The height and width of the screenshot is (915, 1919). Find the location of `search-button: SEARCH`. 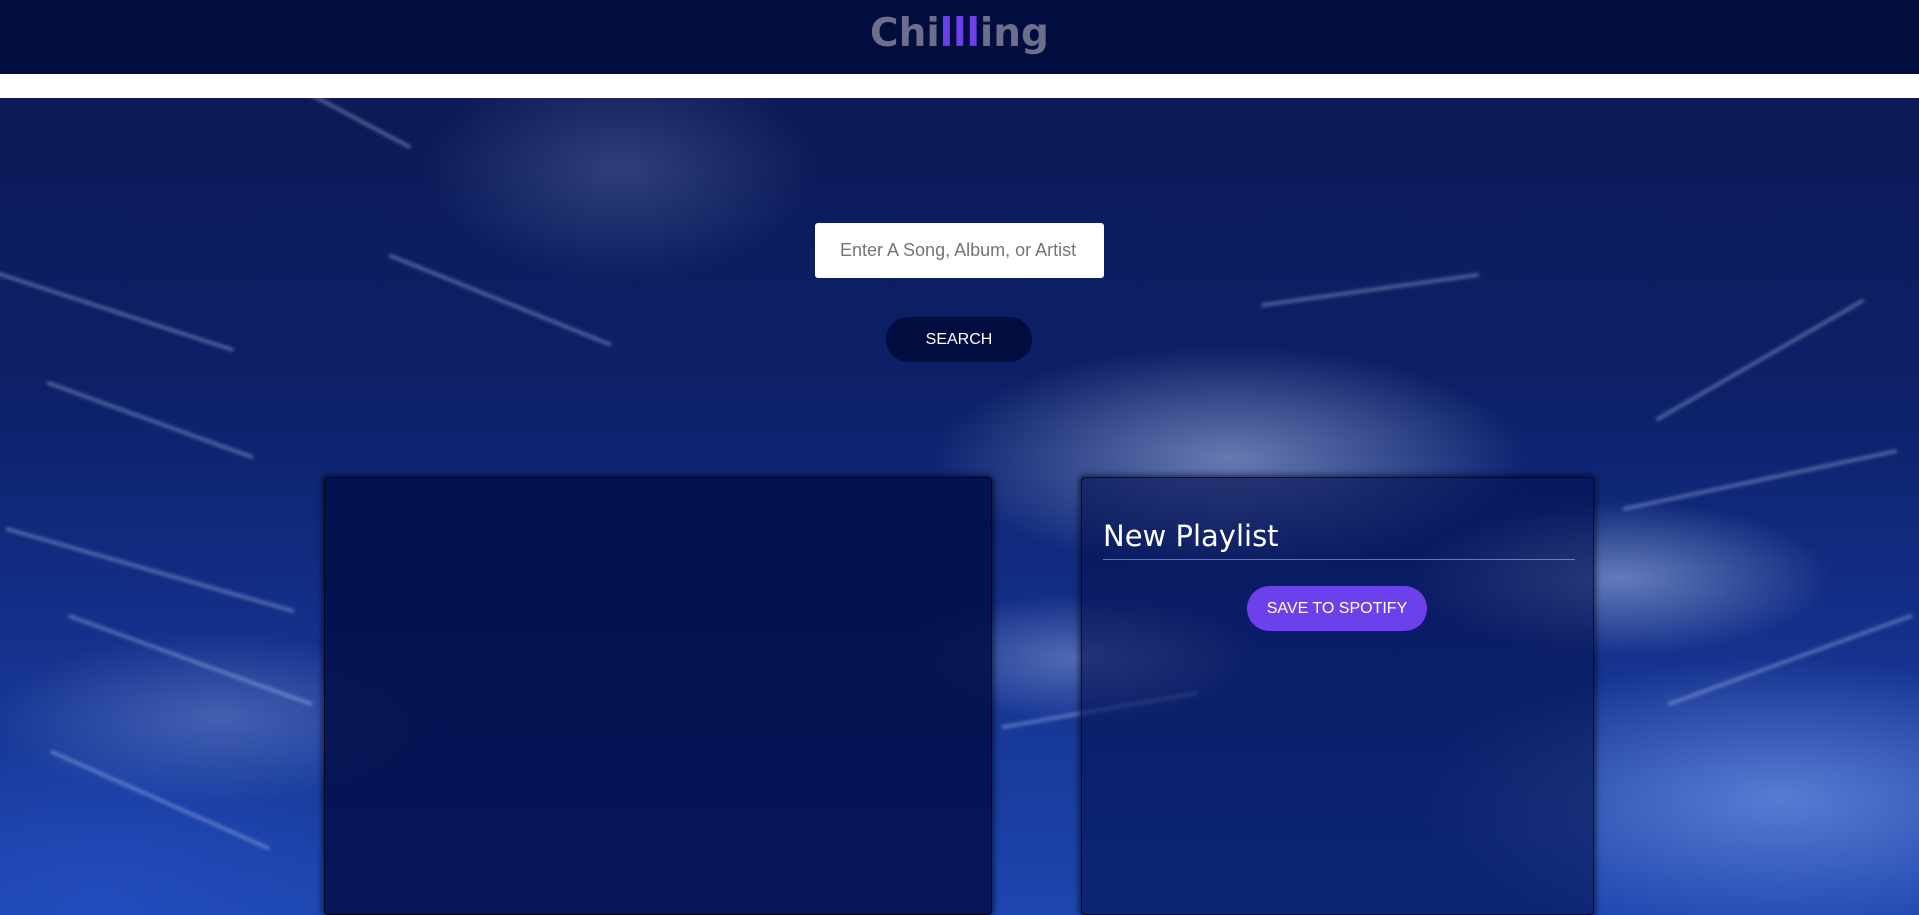

search-button: SEARCH is located at coordinates (959, 339).